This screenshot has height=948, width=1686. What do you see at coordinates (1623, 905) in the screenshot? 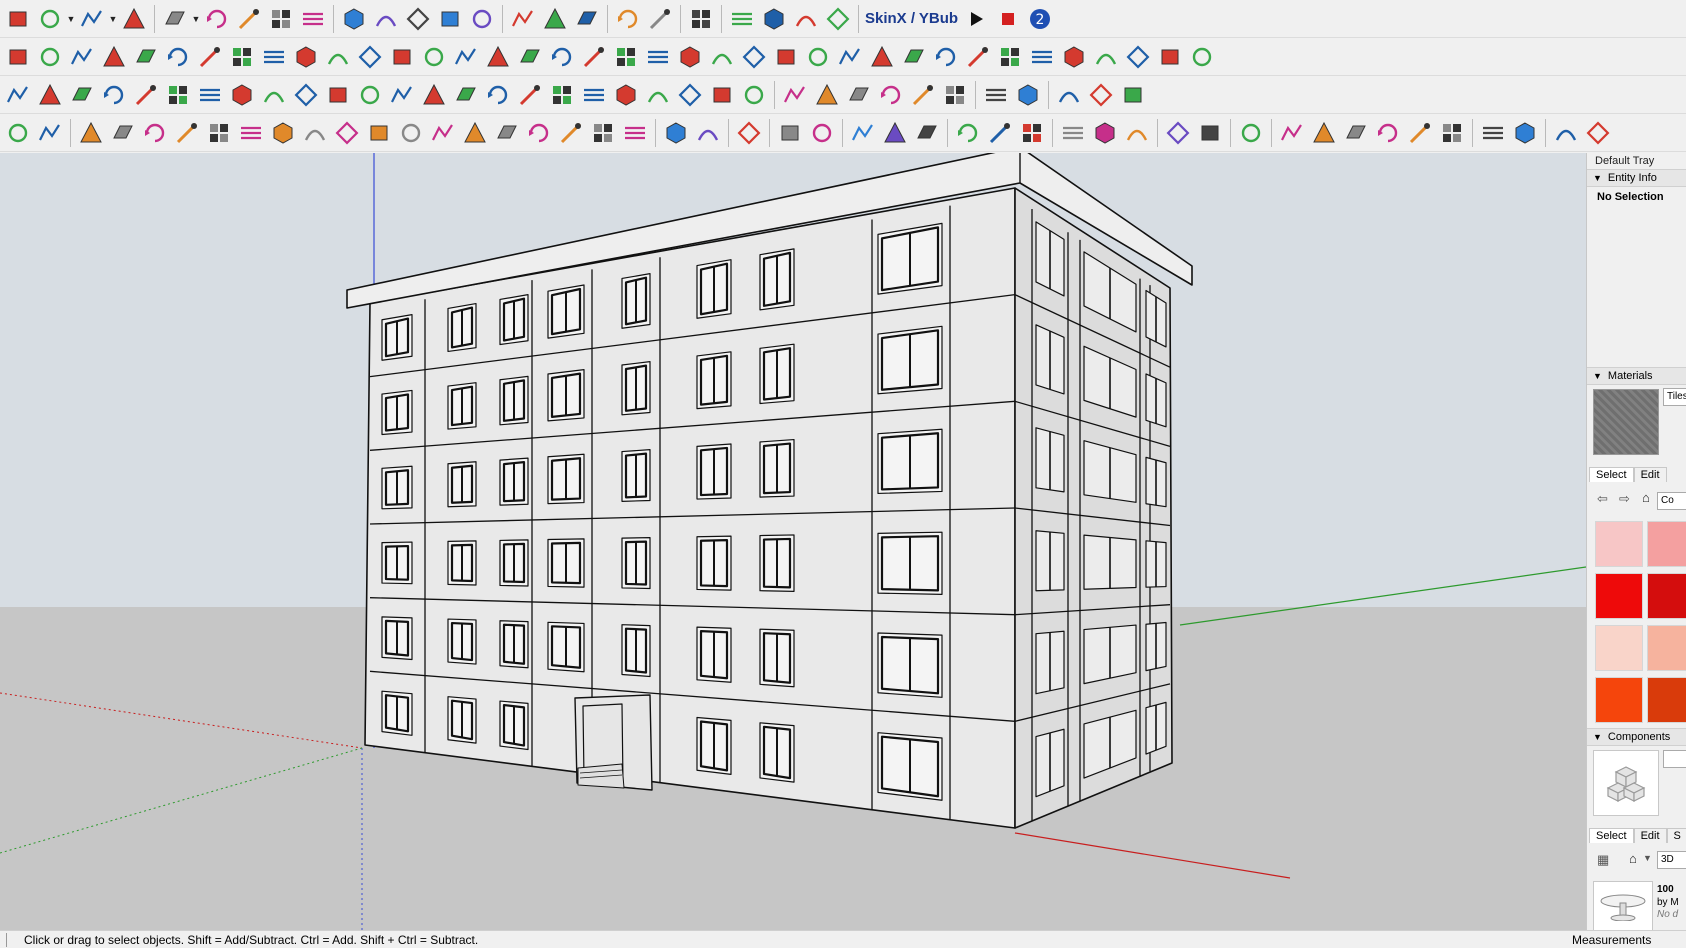
I see `component-result-thumbnail` at bounding box center [1623, 905].